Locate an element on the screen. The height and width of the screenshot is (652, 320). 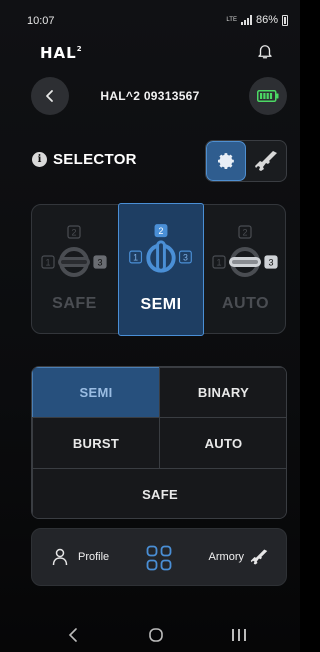
status-indicators: LTE 86% is located at coordinates (257, 20).